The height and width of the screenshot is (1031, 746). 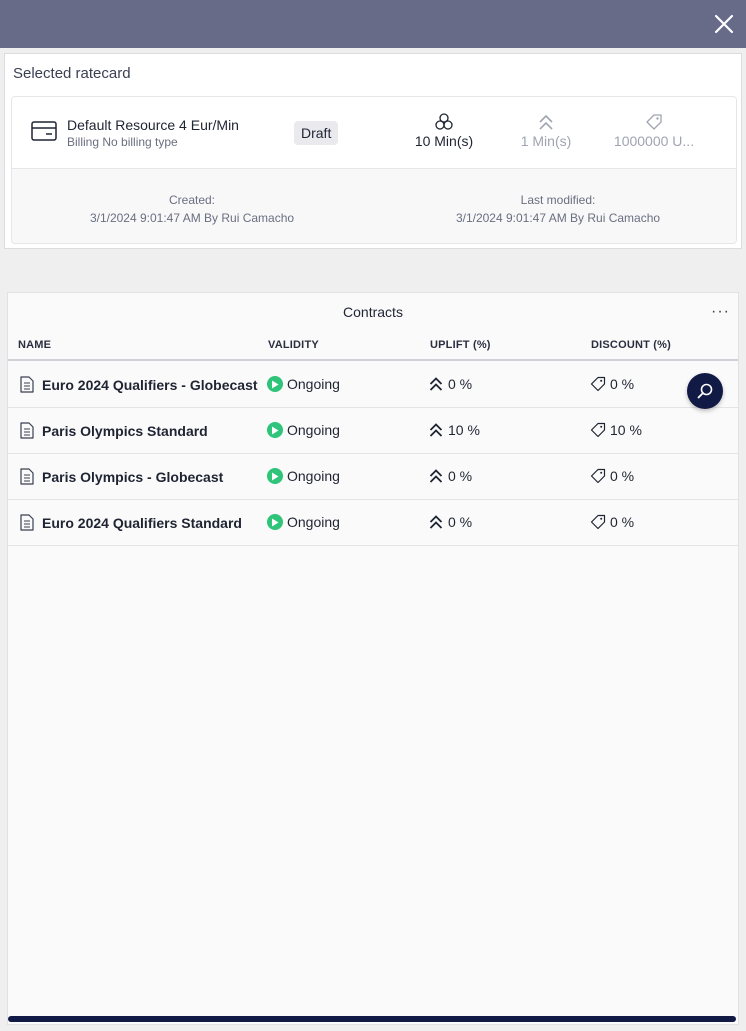 What do you see at coordinates (464, 430) in the screenshot?
I see `uplift-value: 10 %` at bounding box center [464, 430].